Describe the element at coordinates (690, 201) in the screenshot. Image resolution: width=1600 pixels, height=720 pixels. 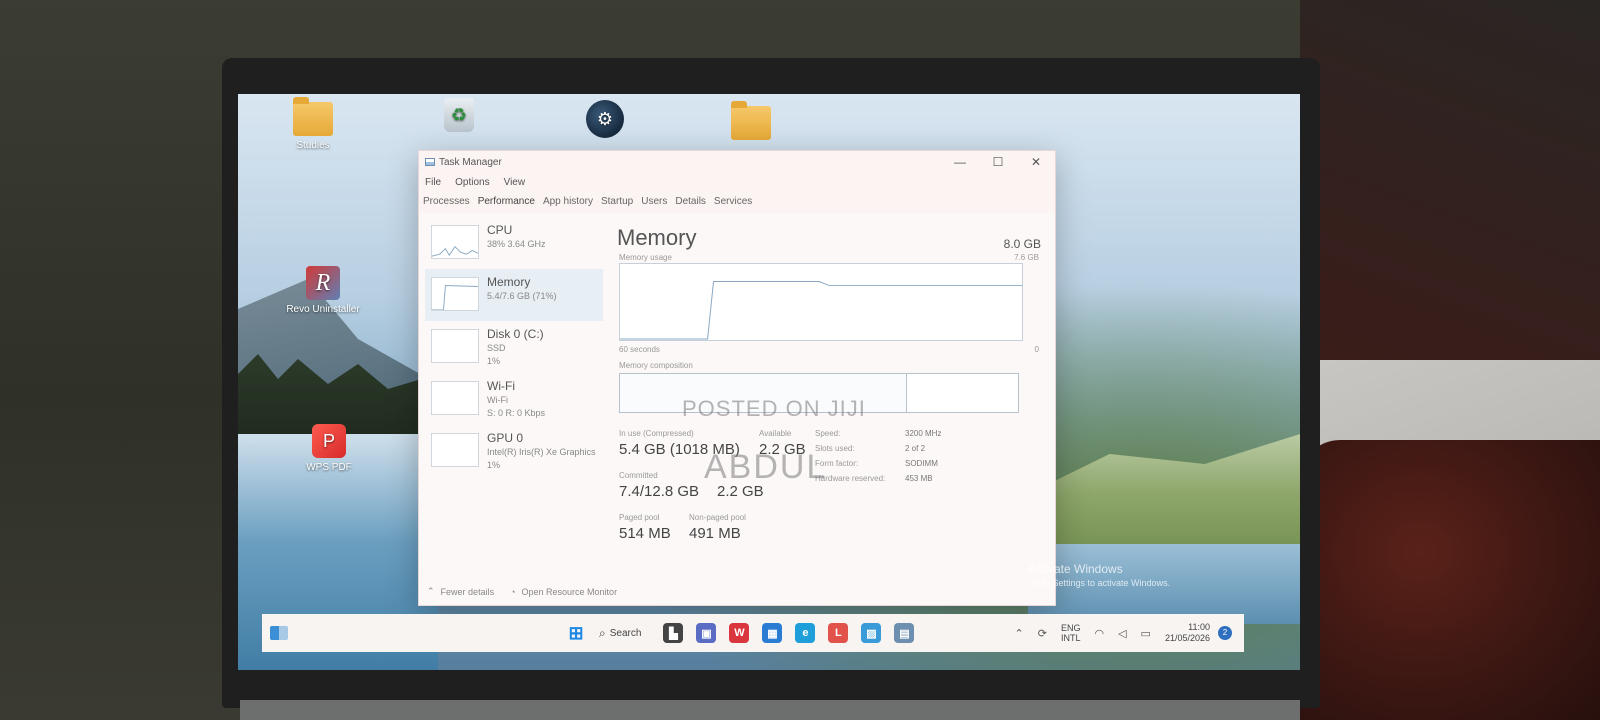
I see `tab-details: Details` at that location.